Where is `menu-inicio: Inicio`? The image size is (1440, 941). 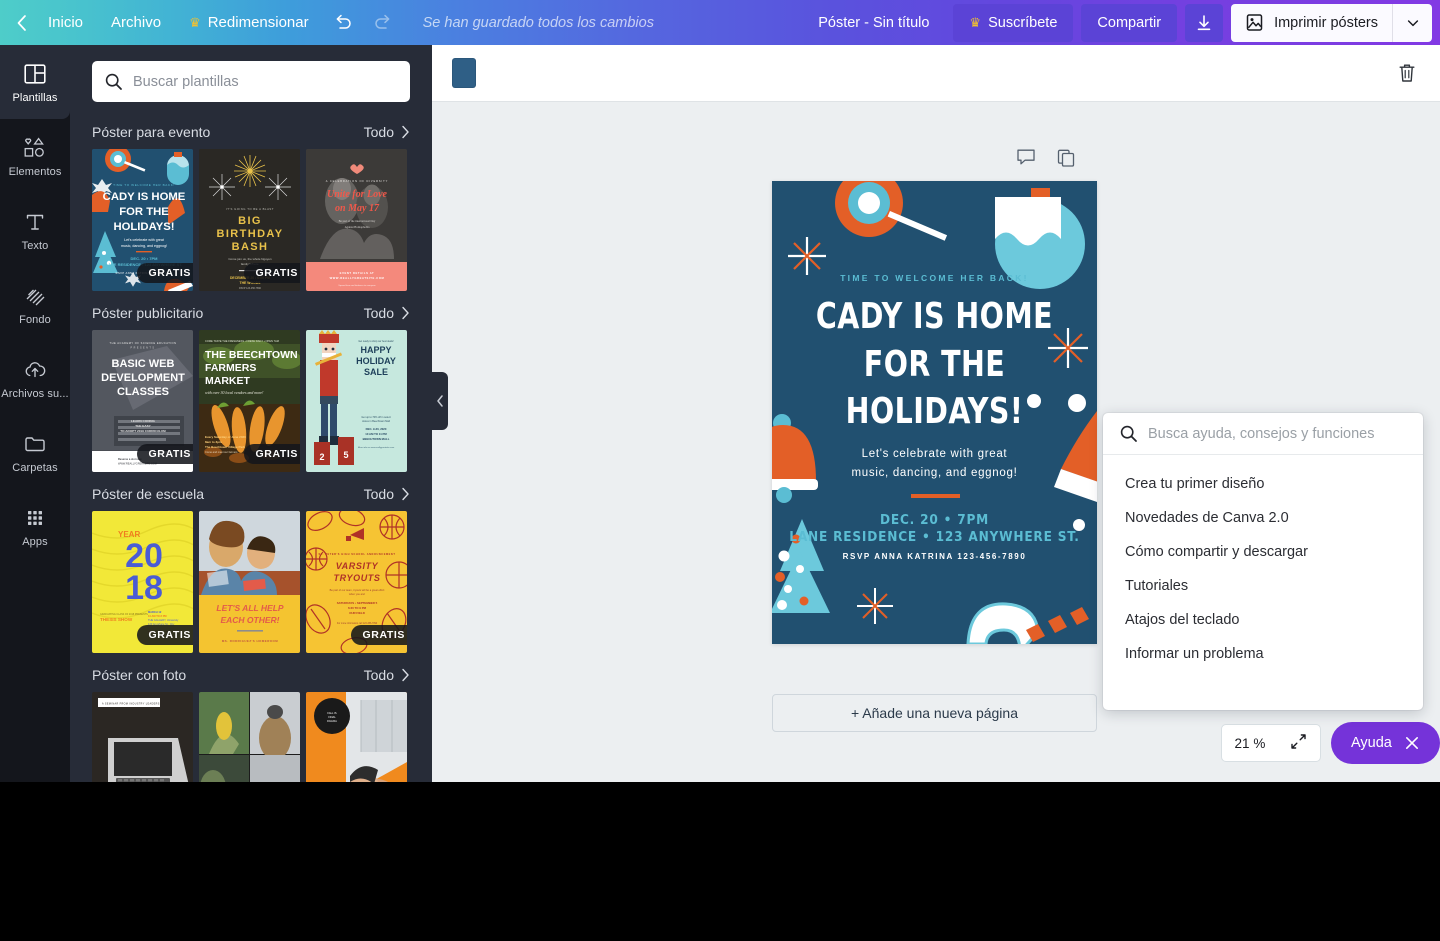
menu-inicio: Inicio is located at coordinates (65, 22).